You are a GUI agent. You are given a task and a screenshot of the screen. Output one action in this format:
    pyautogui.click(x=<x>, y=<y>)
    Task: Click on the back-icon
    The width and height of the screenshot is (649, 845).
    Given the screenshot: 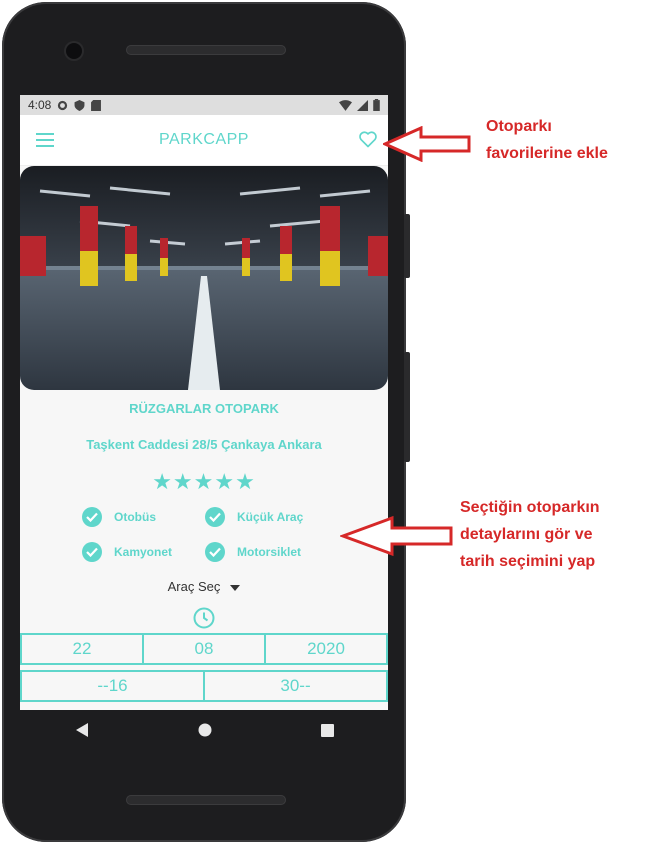 What is the action you would take?
    pyautogui.click(x=82, y=730)
    